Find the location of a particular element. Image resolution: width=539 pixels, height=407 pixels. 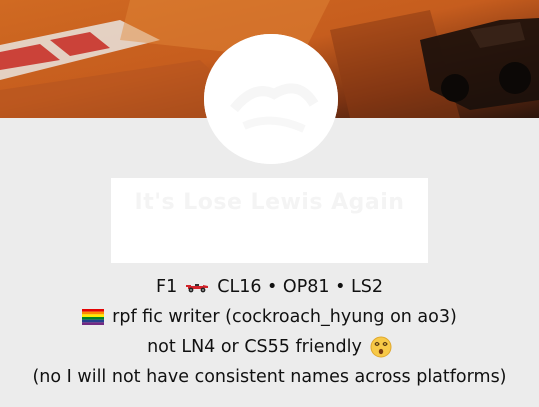

rainbow-flag-icon is located at coordinates (93, 317).